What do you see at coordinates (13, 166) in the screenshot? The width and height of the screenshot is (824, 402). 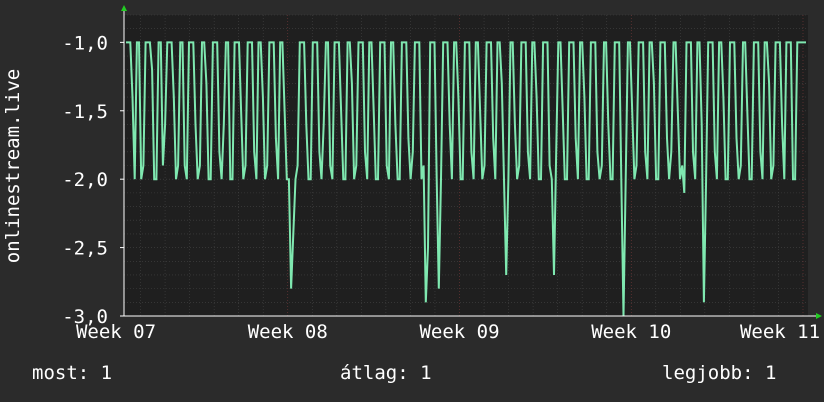 I see `y-axis-title: onlinestream.live` at bounding box center [13, 166].